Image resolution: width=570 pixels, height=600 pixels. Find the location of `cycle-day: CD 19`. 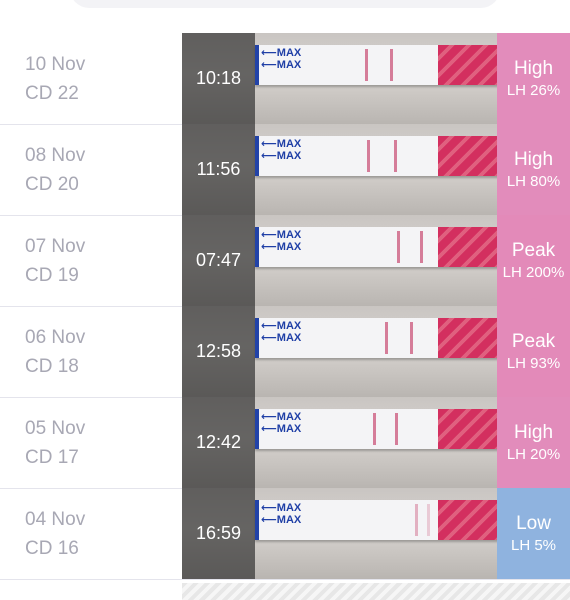

cycle-day: CD 19 is located at coordinates (52, 275).